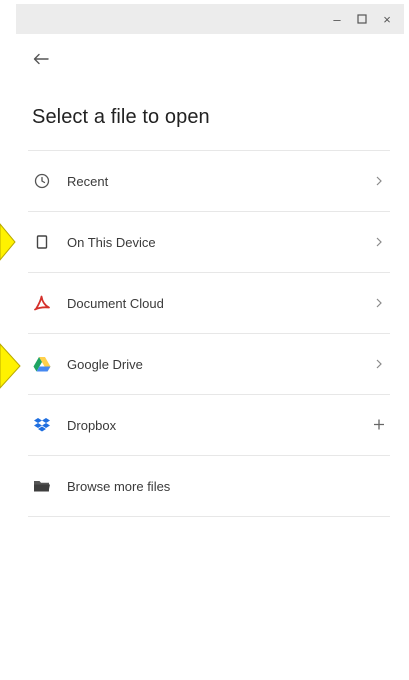 The image size is (409, 680). Describe the element at coordinates (209, 181) in the screenshot. I see `list-item-recent: Recent` at that location.